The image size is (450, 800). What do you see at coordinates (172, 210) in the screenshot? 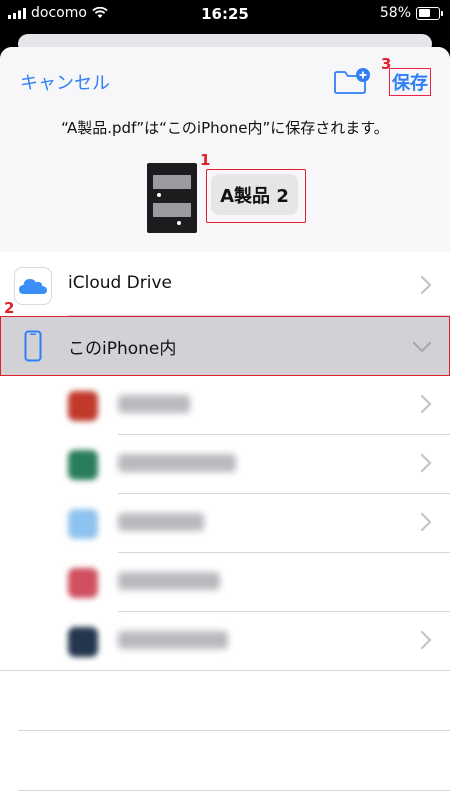
I see `thumbnail-photo-bottom` at bounding box center [172, 210].